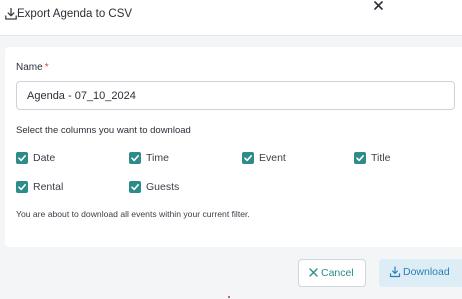 The width and height of the screenshot is (462, 299). I want to click on checkbox-label: Time, so click(157, 158).